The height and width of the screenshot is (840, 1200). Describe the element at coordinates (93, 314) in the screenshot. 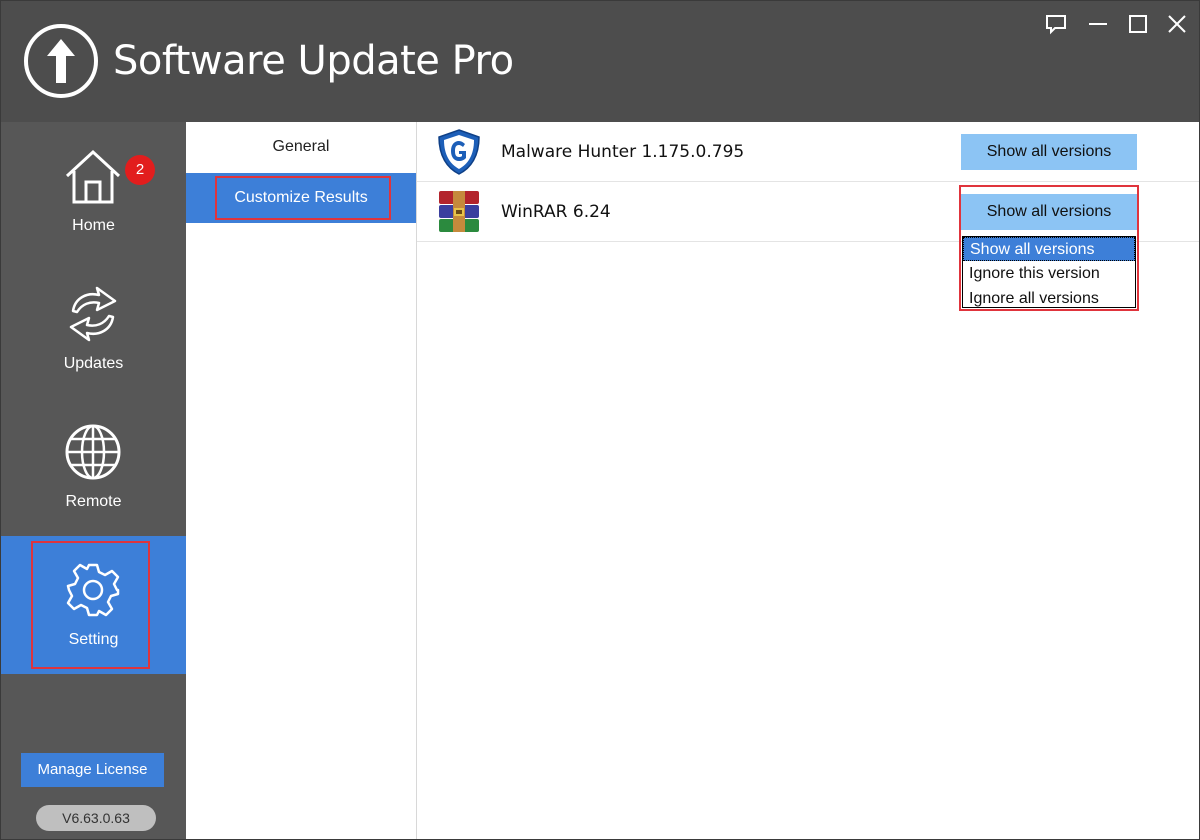

I see `updates-icon` at that location.